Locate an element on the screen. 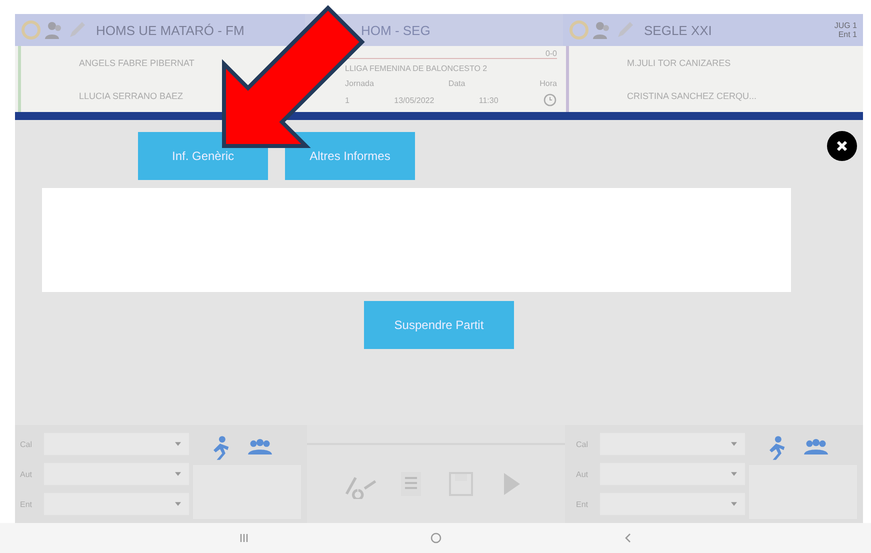  match-title: HOM - SEG is located at coordinates (395, 30).